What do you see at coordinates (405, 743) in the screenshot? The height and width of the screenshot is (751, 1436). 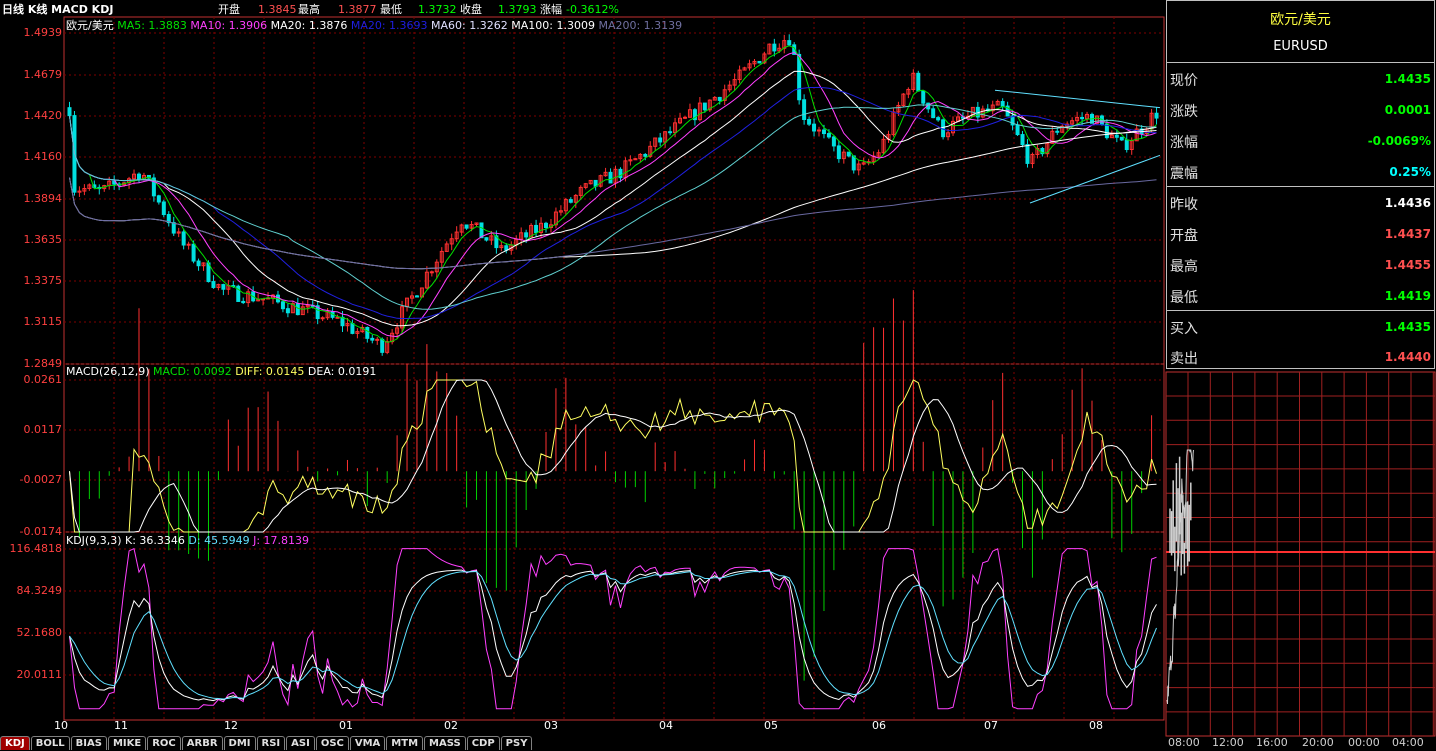 I see `tab-mtm: MTM` at bounding box center [405, 743].